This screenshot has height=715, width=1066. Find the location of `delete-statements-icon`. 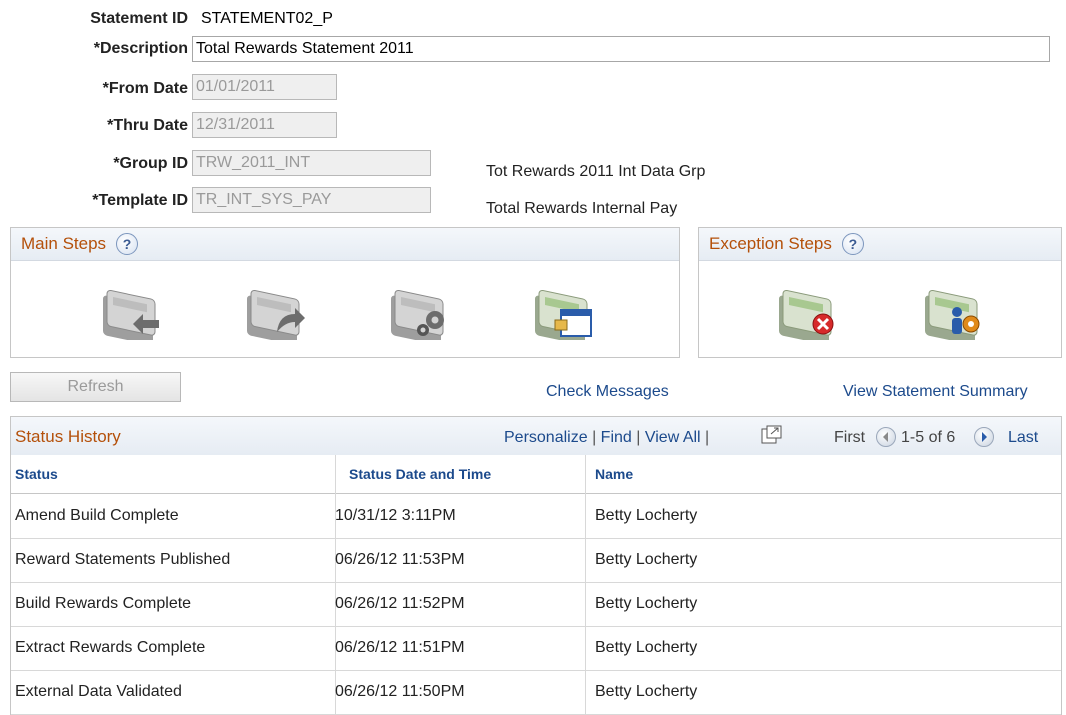

delete-statements-icon is located at coordinates (807, 310).